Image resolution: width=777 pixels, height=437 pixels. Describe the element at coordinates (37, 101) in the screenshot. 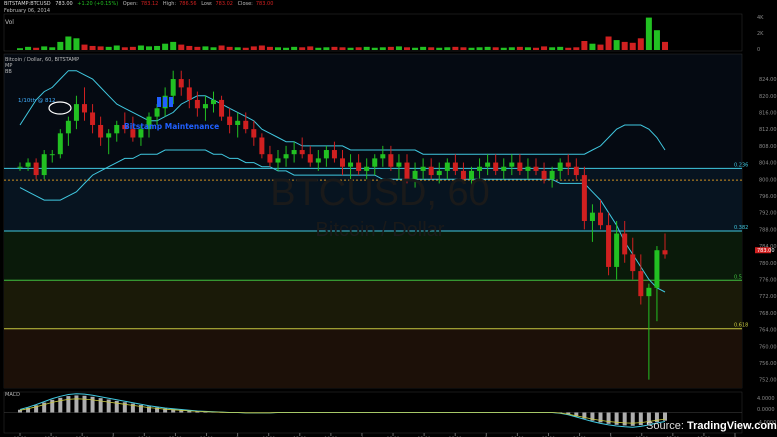

I see `high-note-text: 1/10th @ 812` at that location.